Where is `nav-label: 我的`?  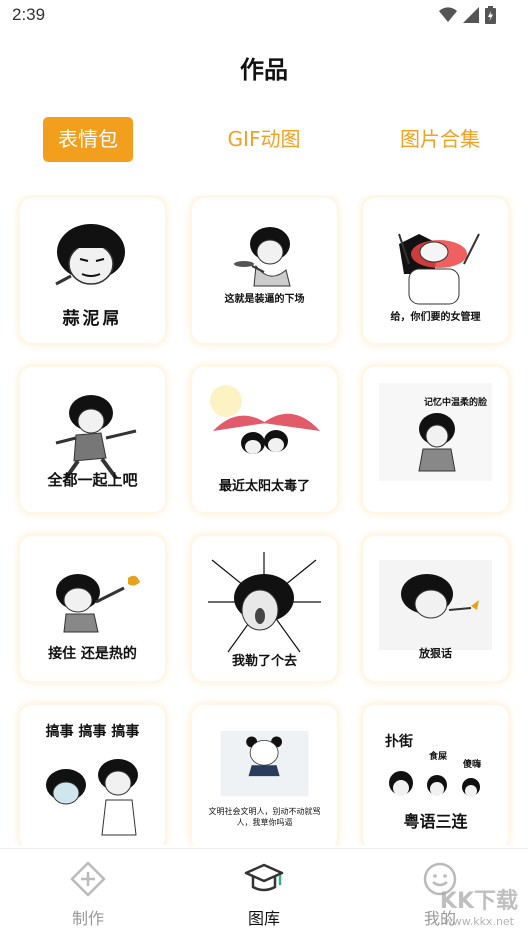 nav-label: 我的 is located at coordinates (439, 918).